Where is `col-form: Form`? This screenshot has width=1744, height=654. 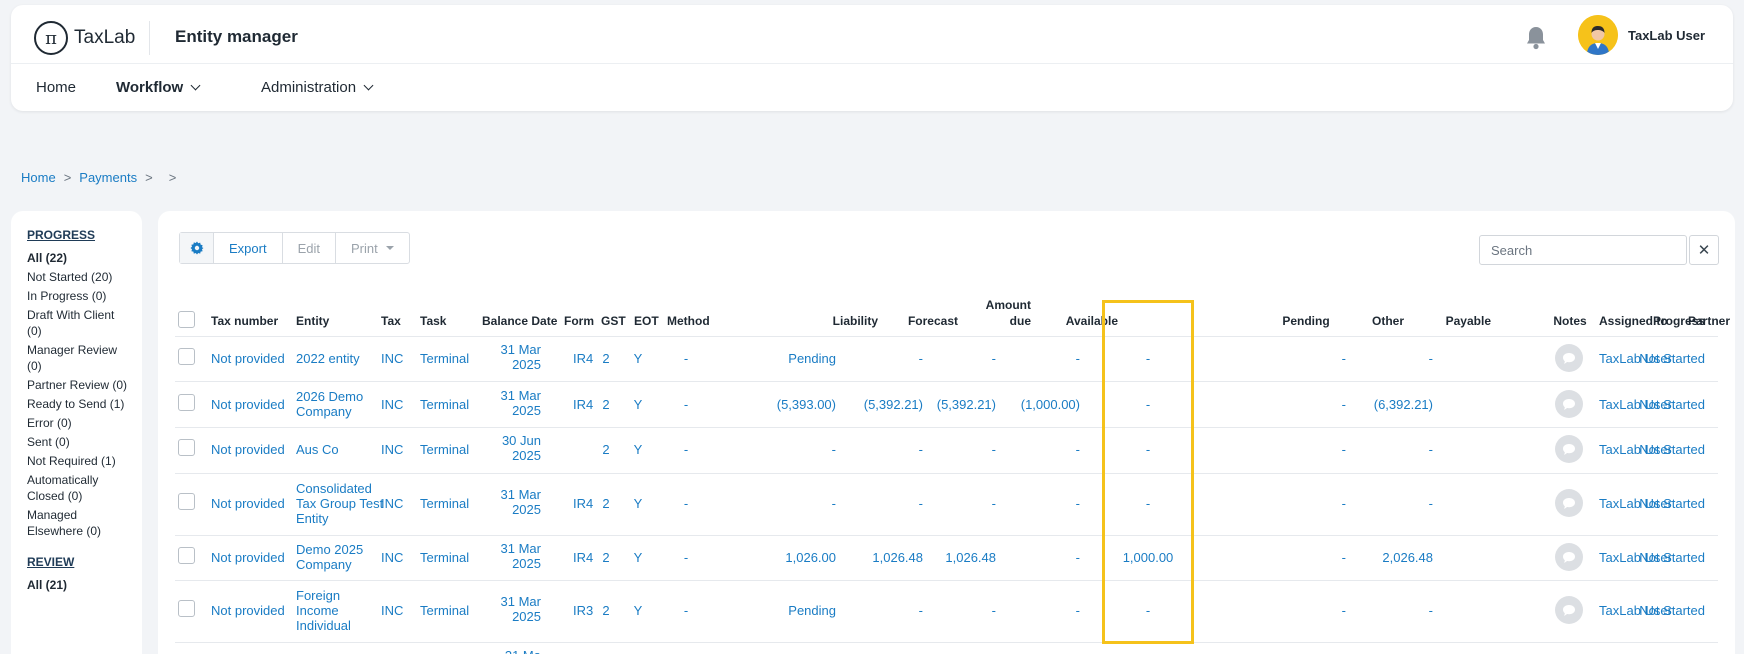
col-form: Form is located at coordinates (579, 321).